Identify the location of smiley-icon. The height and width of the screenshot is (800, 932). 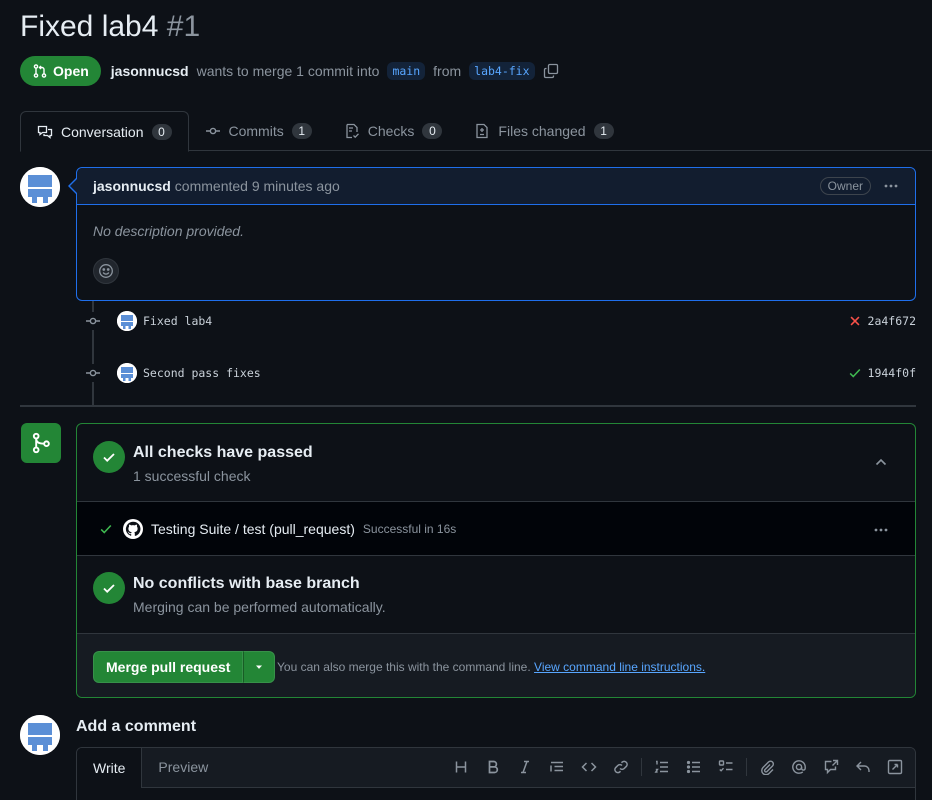
(106, 271).